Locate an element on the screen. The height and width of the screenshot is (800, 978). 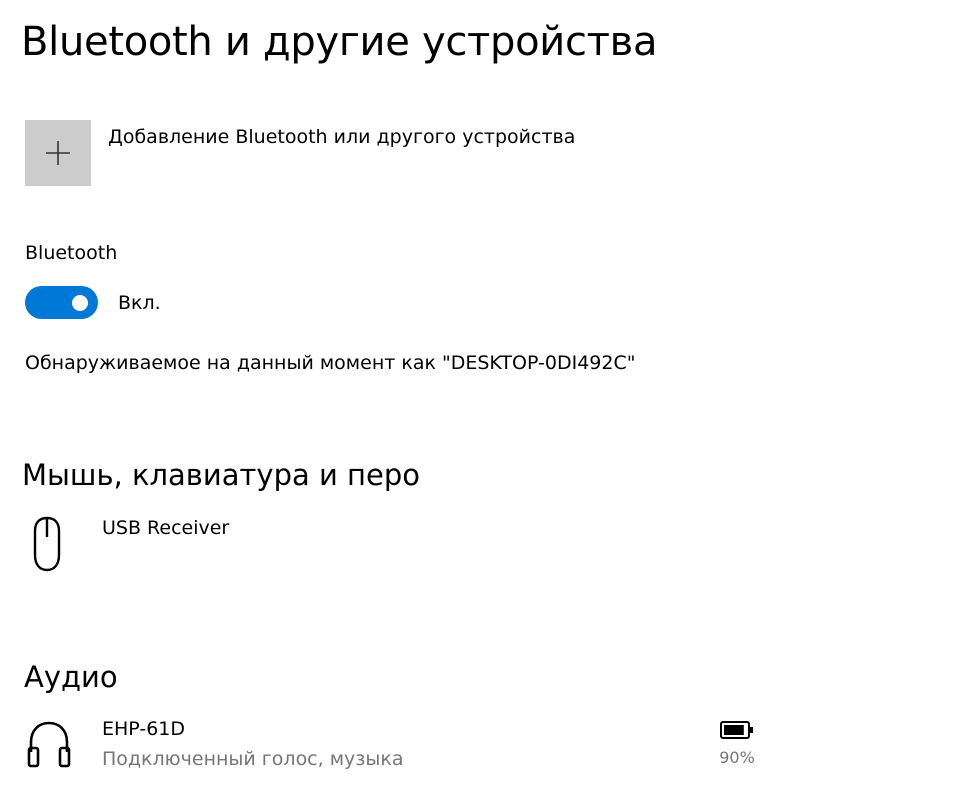
battery-percentage: 90% is located at coordinates (737, 757).